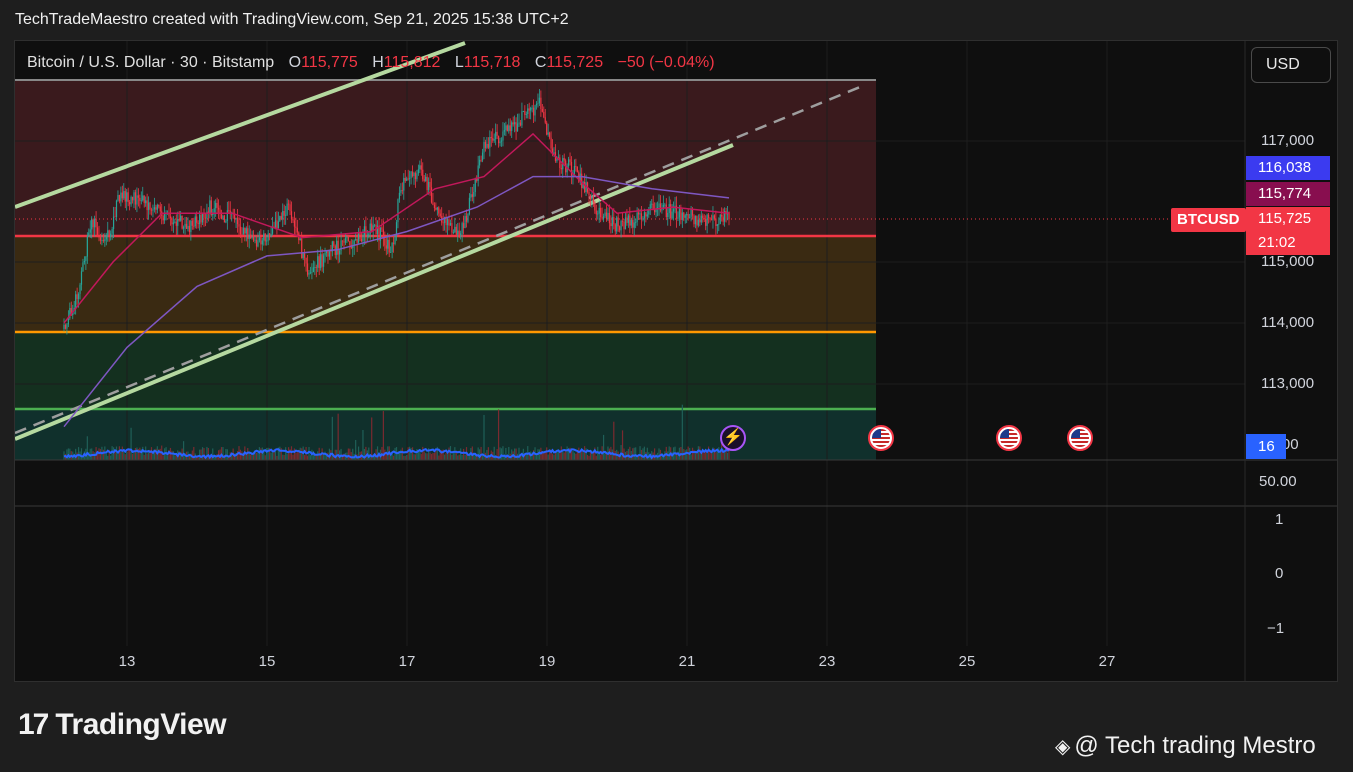 The width and height of the screenshot is (1353, 772). I want to click on lightning-event-icon: ⚡, so click(733, 438).